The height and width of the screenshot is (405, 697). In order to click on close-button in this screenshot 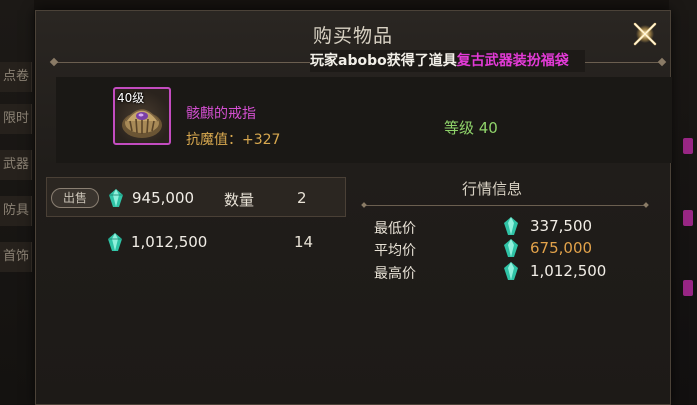, I will do `click(645, 34)`.